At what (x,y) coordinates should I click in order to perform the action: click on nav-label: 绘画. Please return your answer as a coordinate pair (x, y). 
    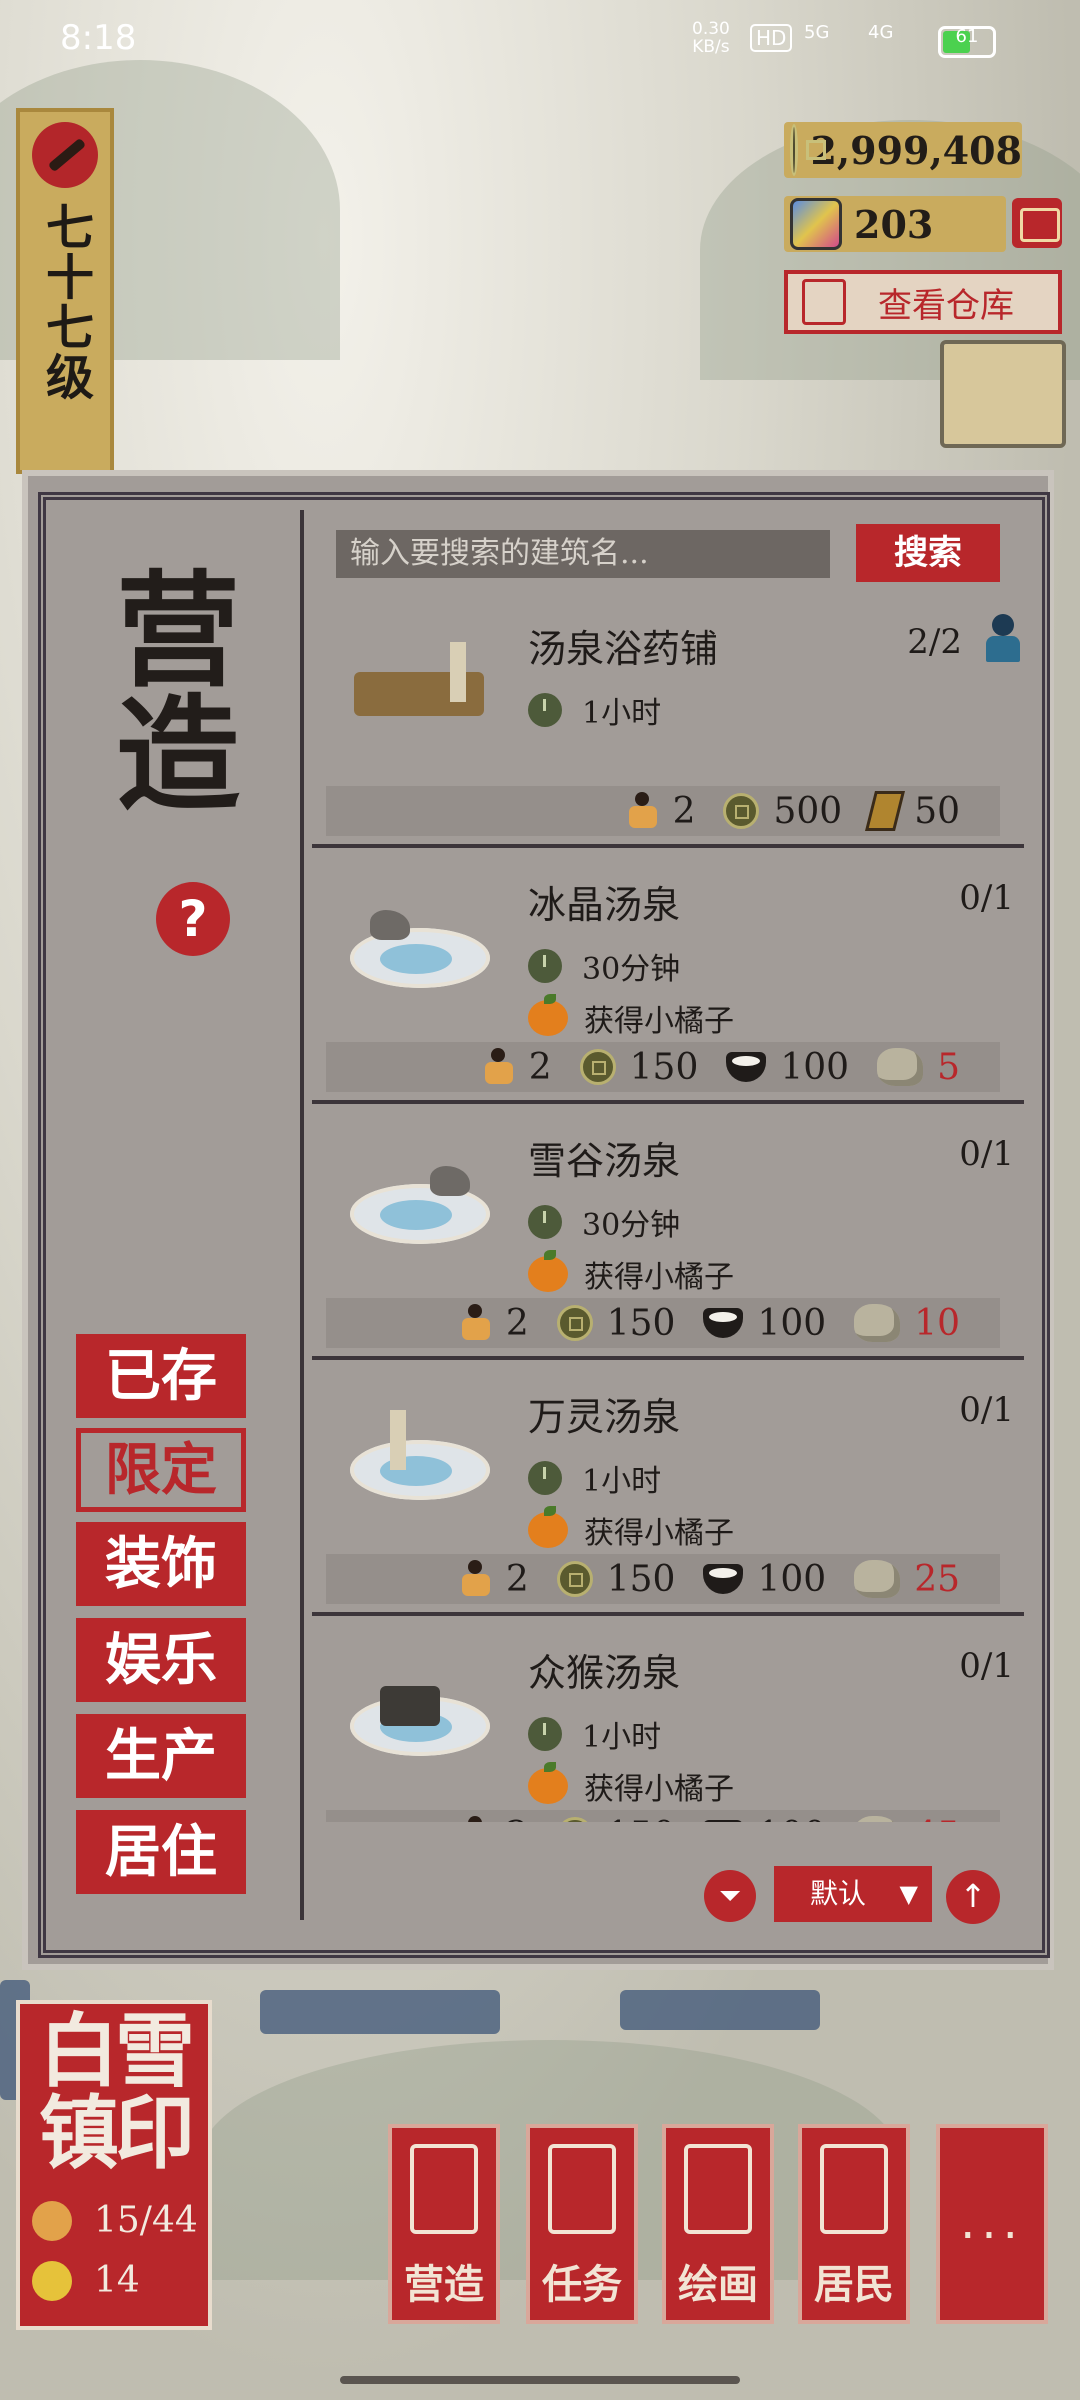
    Looking at the image, I should click on (718, 2284).